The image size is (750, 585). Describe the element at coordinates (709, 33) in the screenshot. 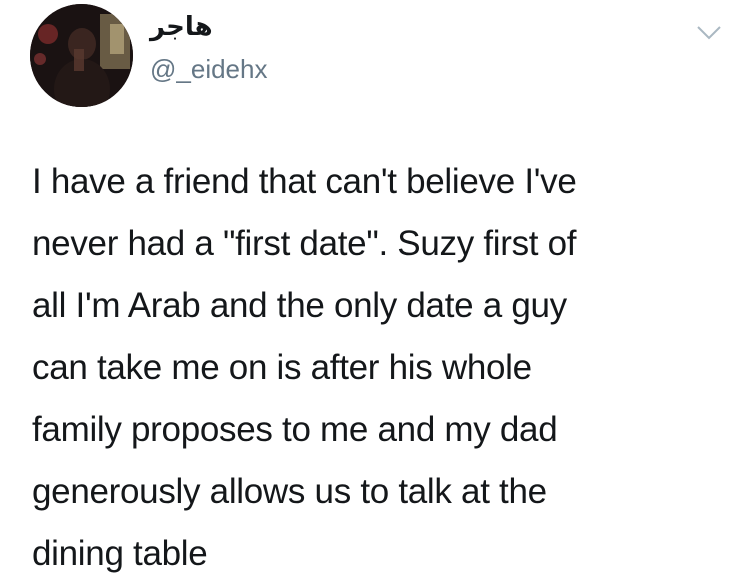

I see `chevron-down-icon` at that location.